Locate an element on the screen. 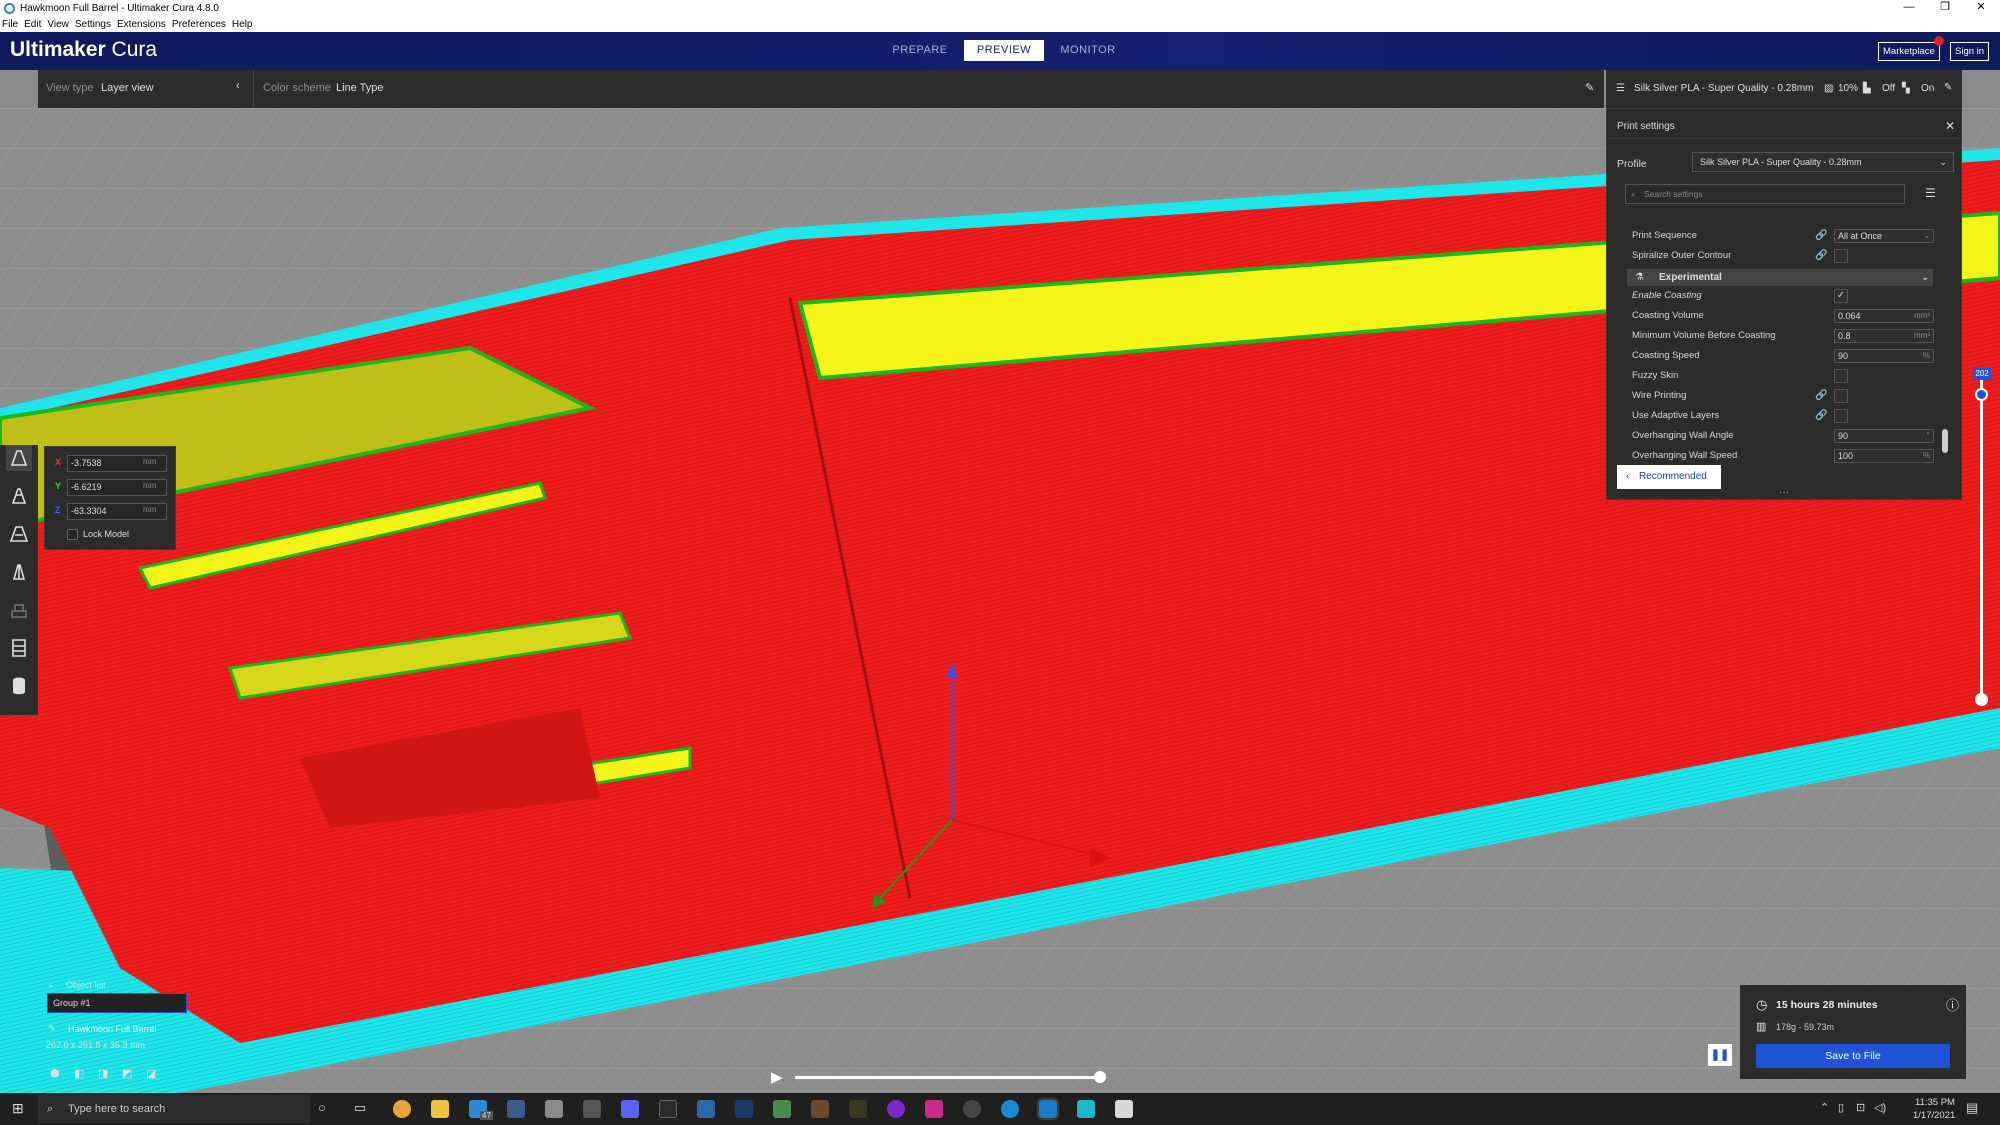 The height and width of the screenshot is (1125, 2000). coasting-speed-field: 90% is located at coordinates (1884, 356).